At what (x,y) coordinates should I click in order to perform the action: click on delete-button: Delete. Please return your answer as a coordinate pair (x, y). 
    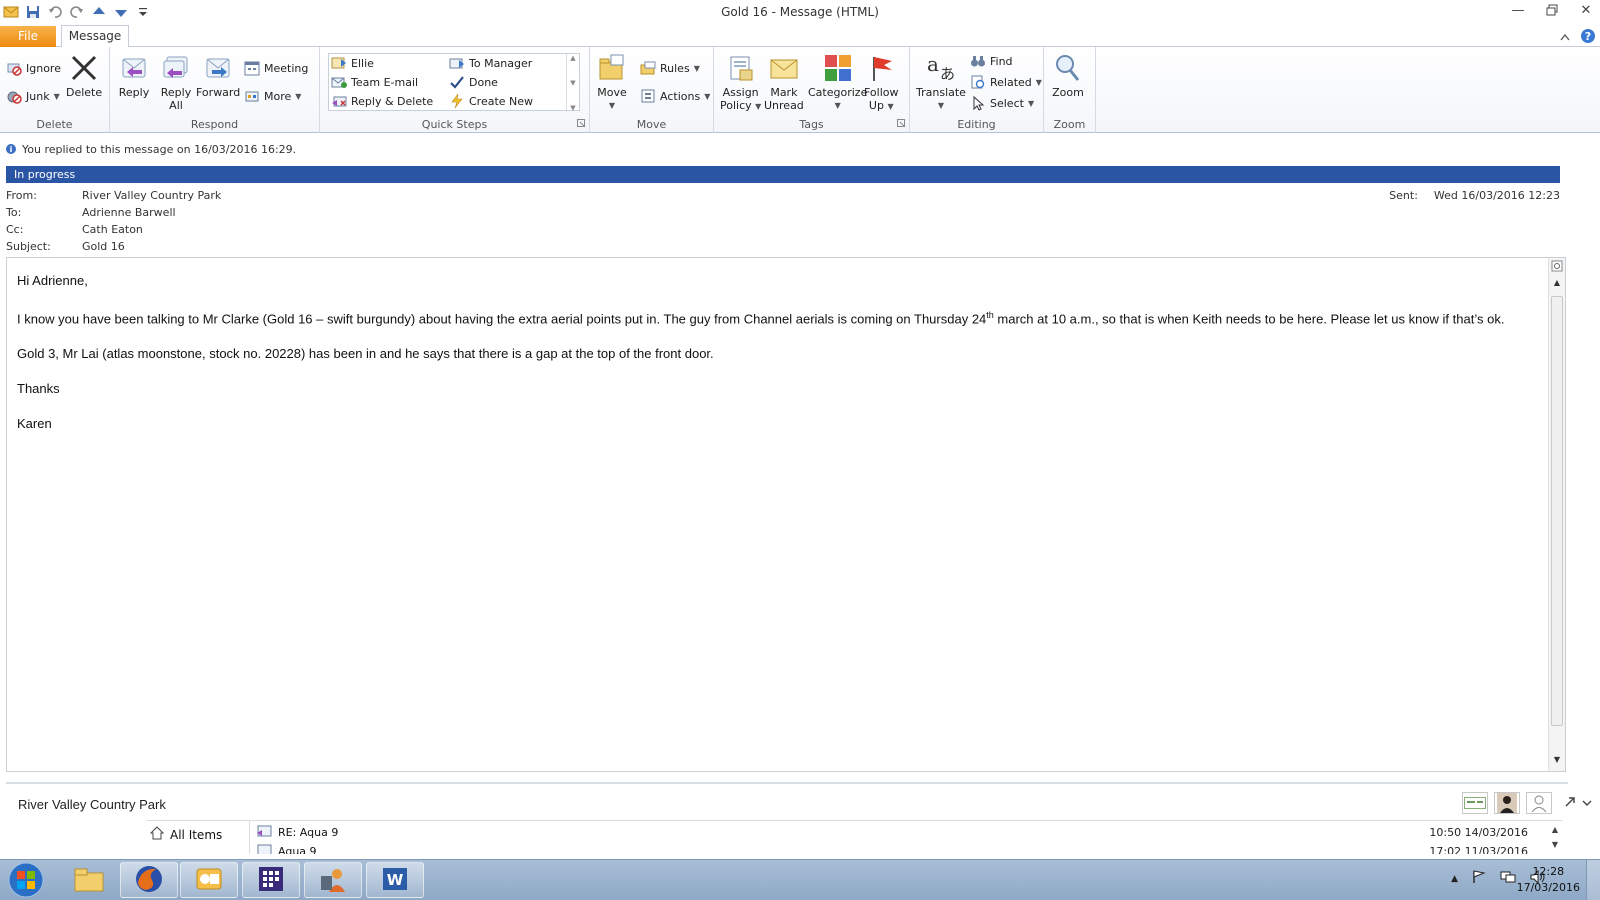
    Looking at the image, I should click on (84, 75).